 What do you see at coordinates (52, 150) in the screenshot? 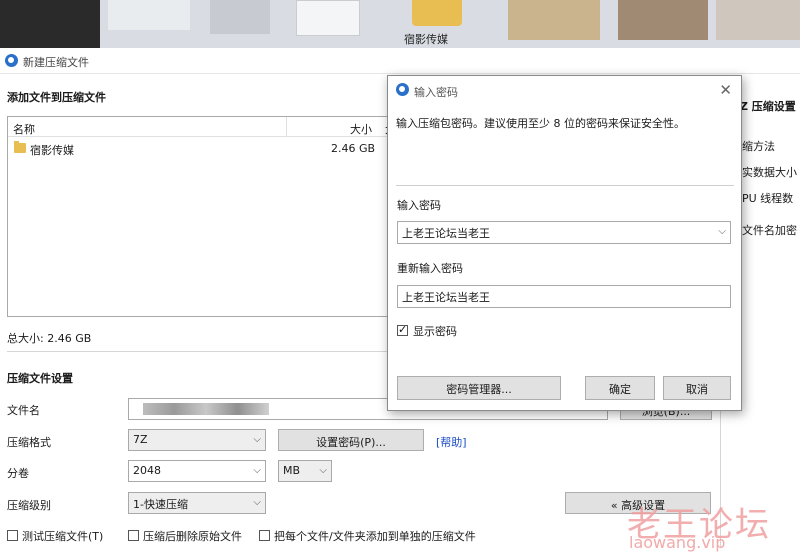
I see `file-row-name: 宿影传媒` at bounding box center [52, 150].